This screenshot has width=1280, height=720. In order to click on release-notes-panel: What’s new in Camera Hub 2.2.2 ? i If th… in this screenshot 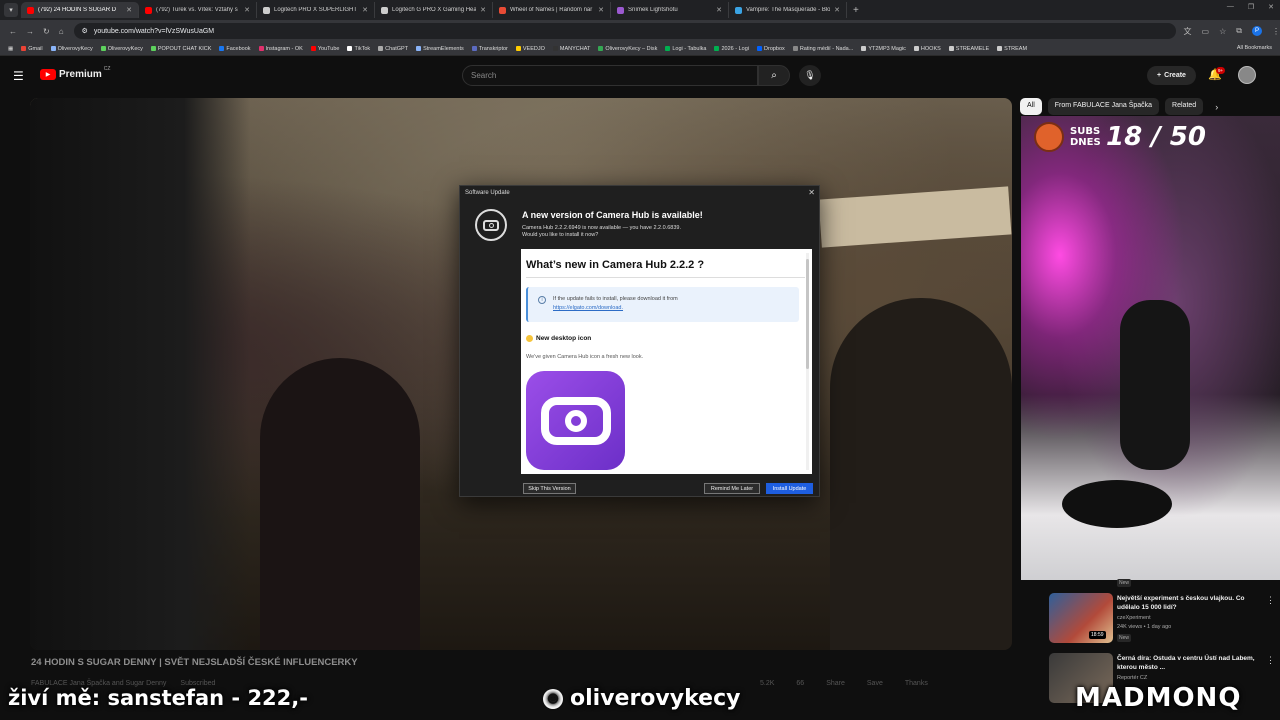, I will do `click(666, 361)`.